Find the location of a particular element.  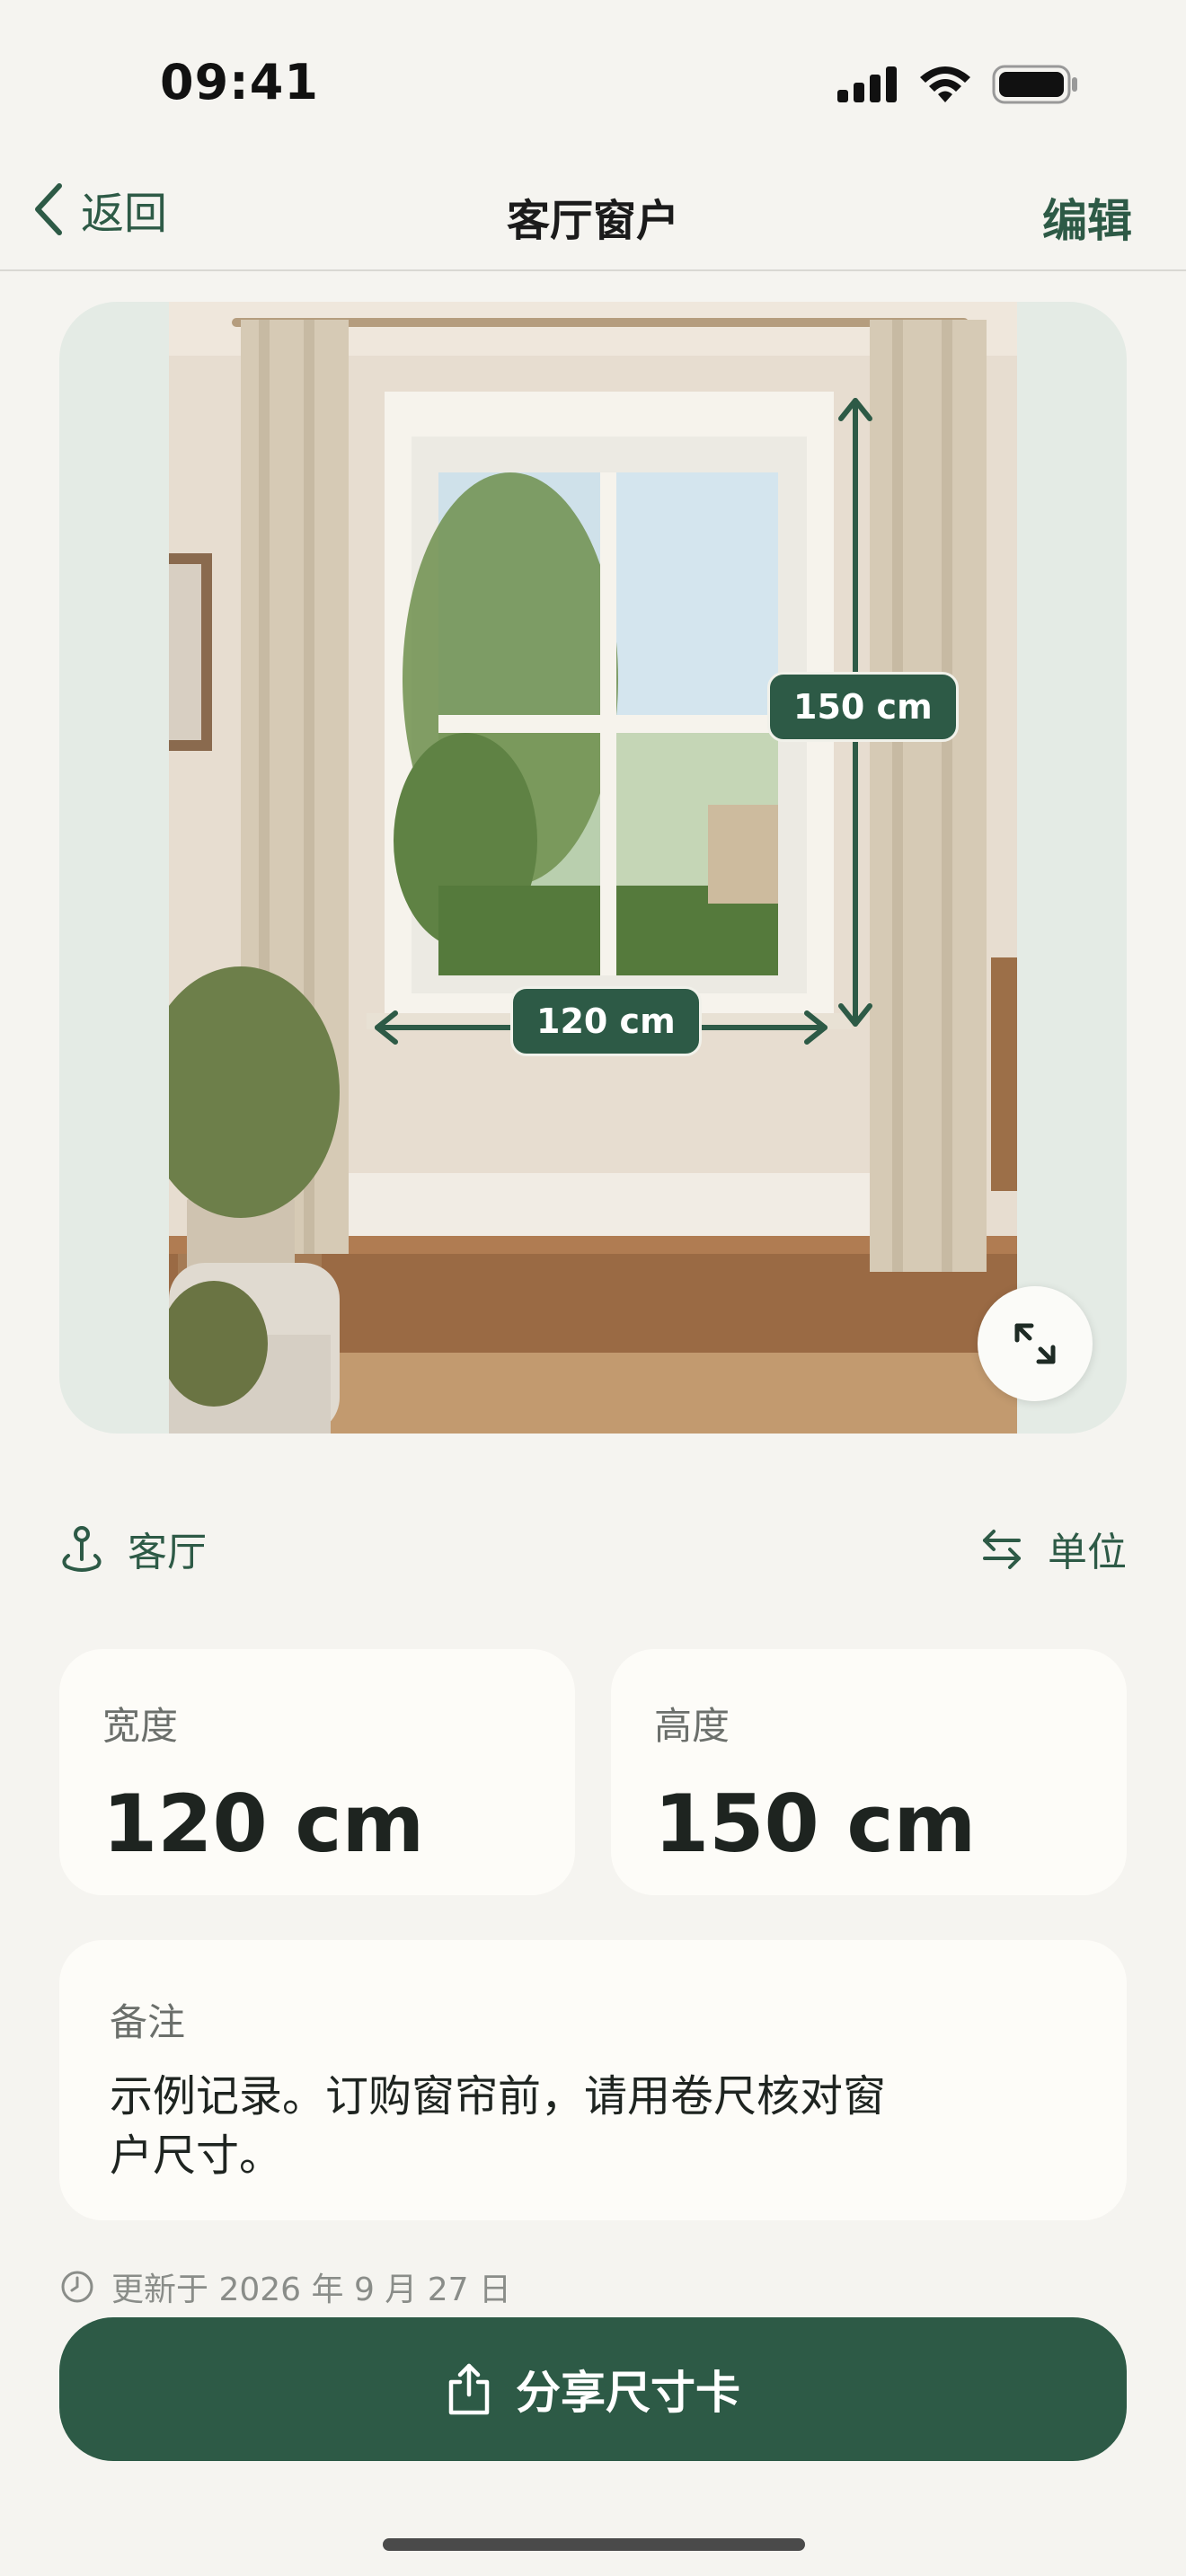

share-button: 分享尺寸卡 is located at coordinates (593, 2389).